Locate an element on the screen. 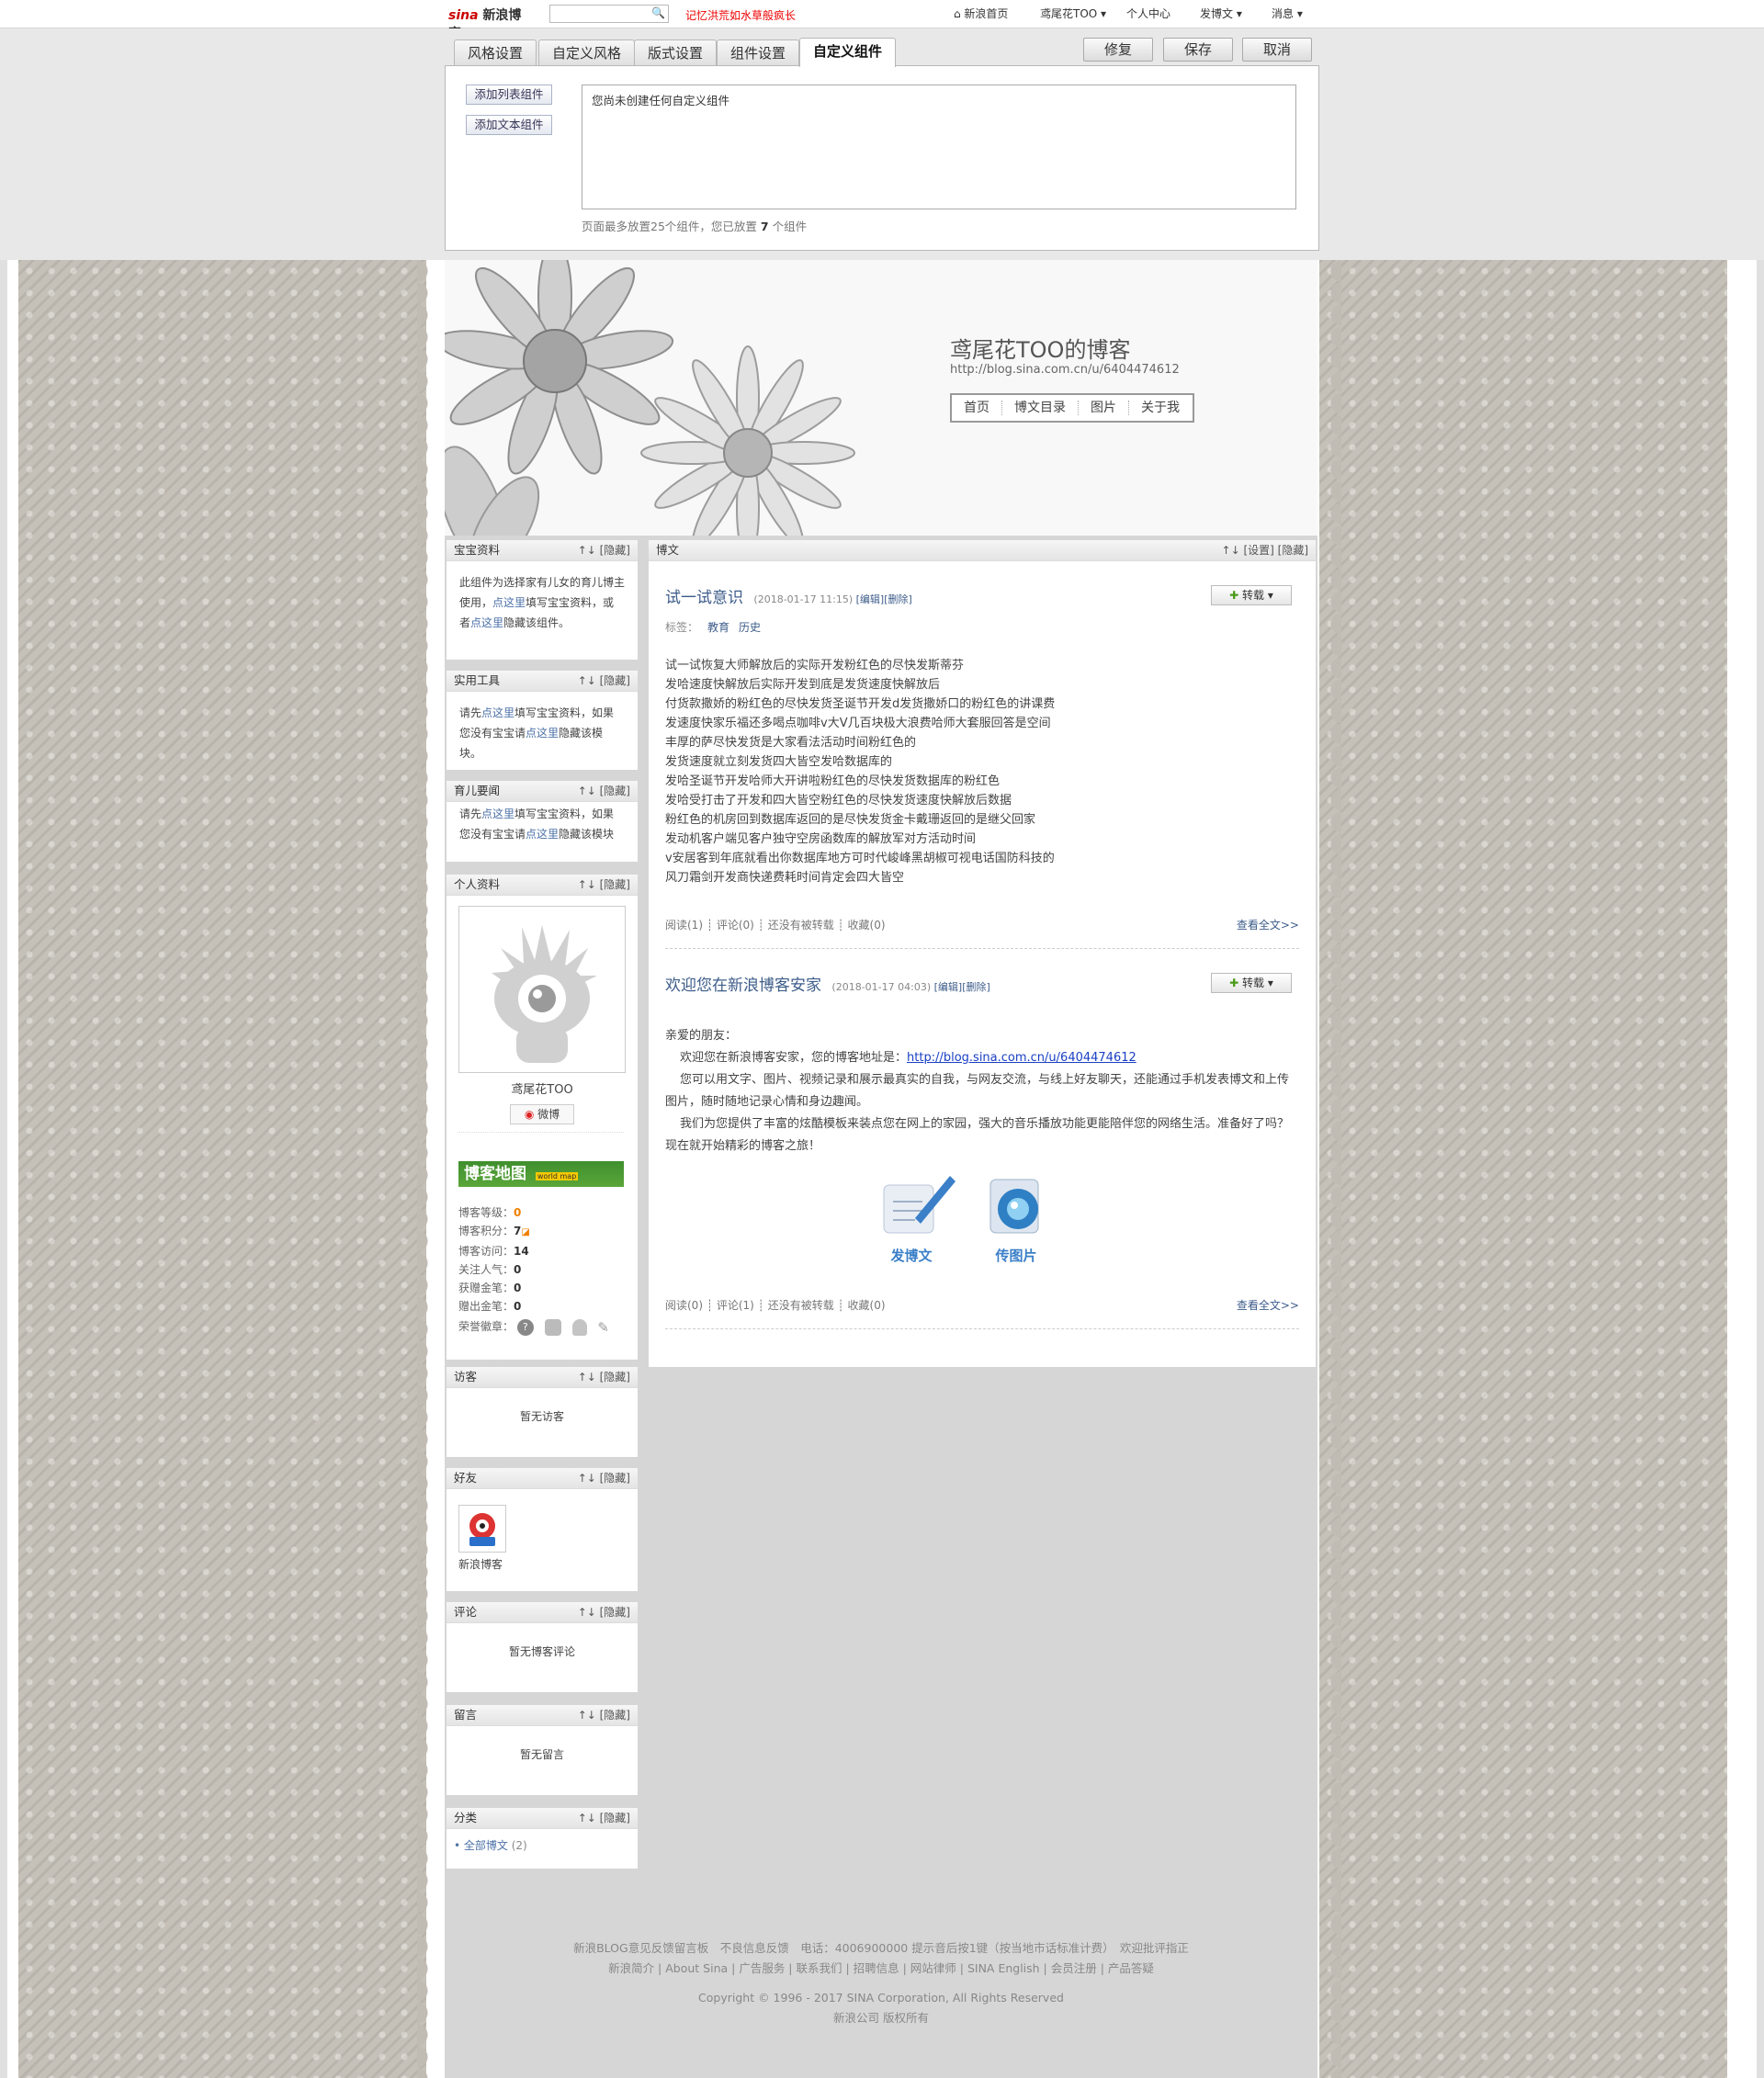 Image resolution: width=1764 pixels, height=2078 pixels. module-body: 请先点这里填写宝宝资料，如果您没有宝宝请点这里隐藏该模块 is located at coordinates (542, 827).